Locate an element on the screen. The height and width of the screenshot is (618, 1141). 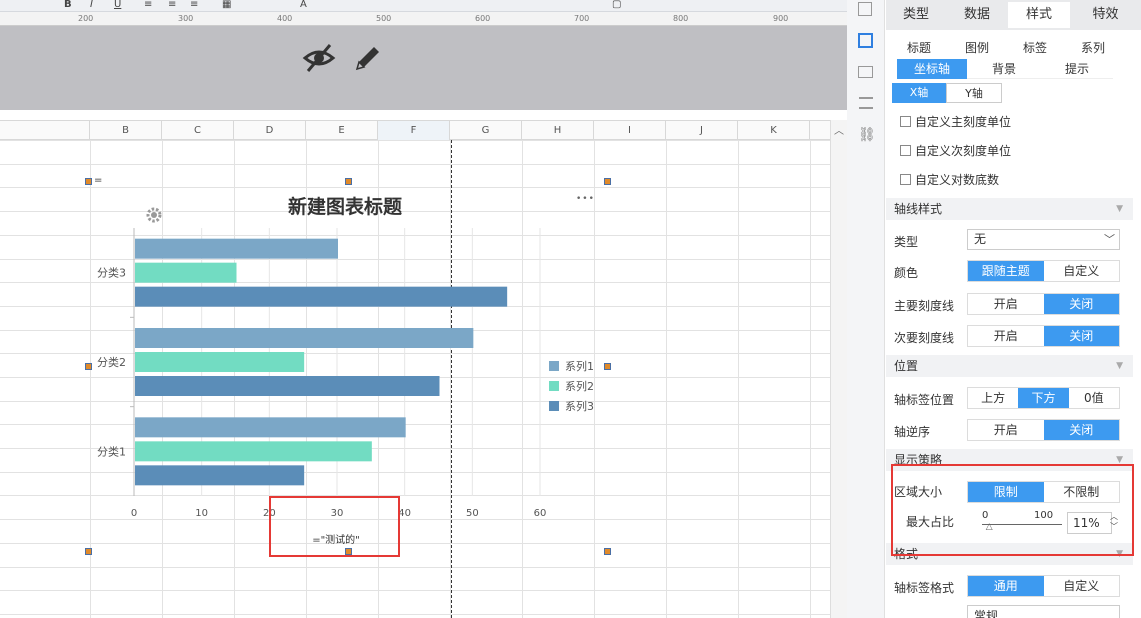
label-pos-bottom: 下方 is located at coordinates (1043, 398).